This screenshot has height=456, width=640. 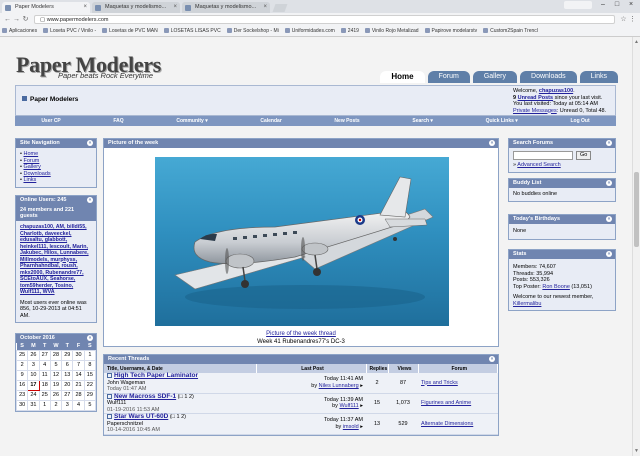 What do you see at coordinates (391, 31) in the screenshot?
I see `bookmark-item: Vinilo Rojo Metalizad` at bounding box center [391, 31].